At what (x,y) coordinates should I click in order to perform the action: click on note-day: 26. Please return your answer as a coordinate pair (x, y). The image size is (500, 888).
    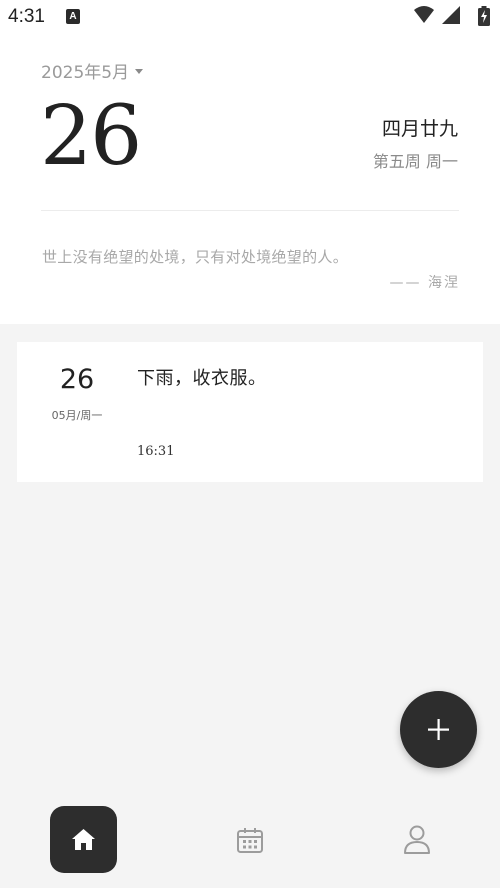
    Looking at the image, I should click on (77, 379).